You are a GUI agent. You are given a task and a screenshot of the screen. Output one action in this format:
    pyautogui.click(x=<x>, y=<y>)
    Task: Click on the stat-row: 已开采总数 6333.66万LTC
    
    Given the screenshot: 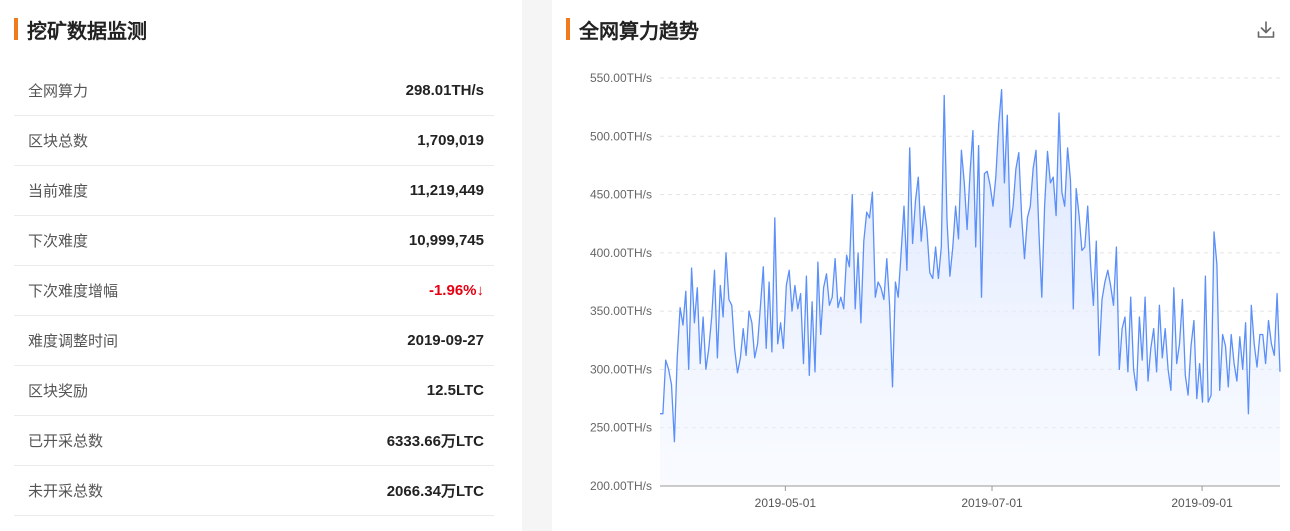 What is the action you would take?
    pyautogui.click(x=254, y=441)
    